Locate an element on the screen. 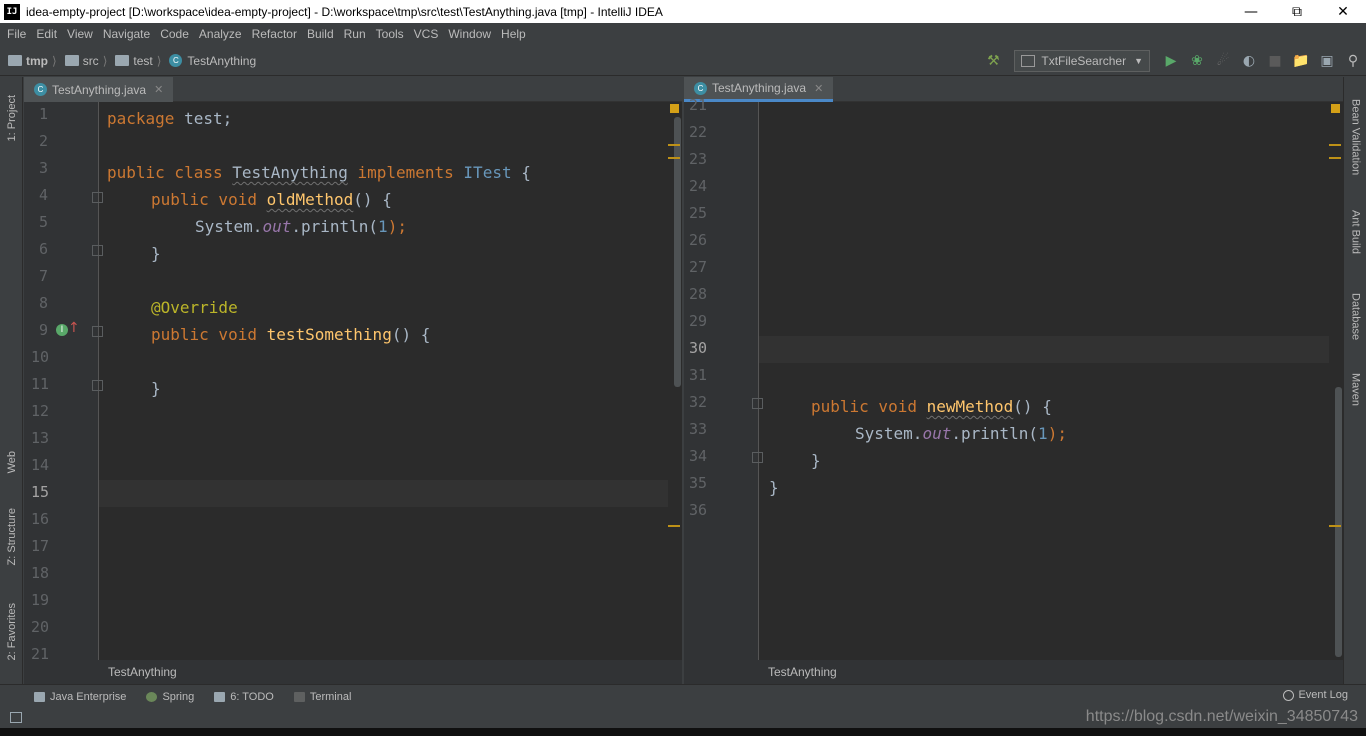  breadcrumb-tmp: tmp ⟩ is located at coordinates (32, 61).